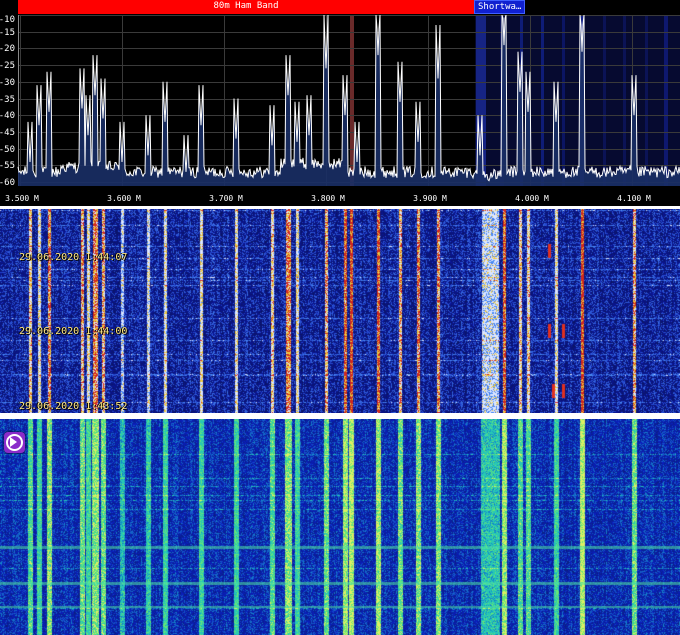  I want to click on play-icon, so click(13, 442).